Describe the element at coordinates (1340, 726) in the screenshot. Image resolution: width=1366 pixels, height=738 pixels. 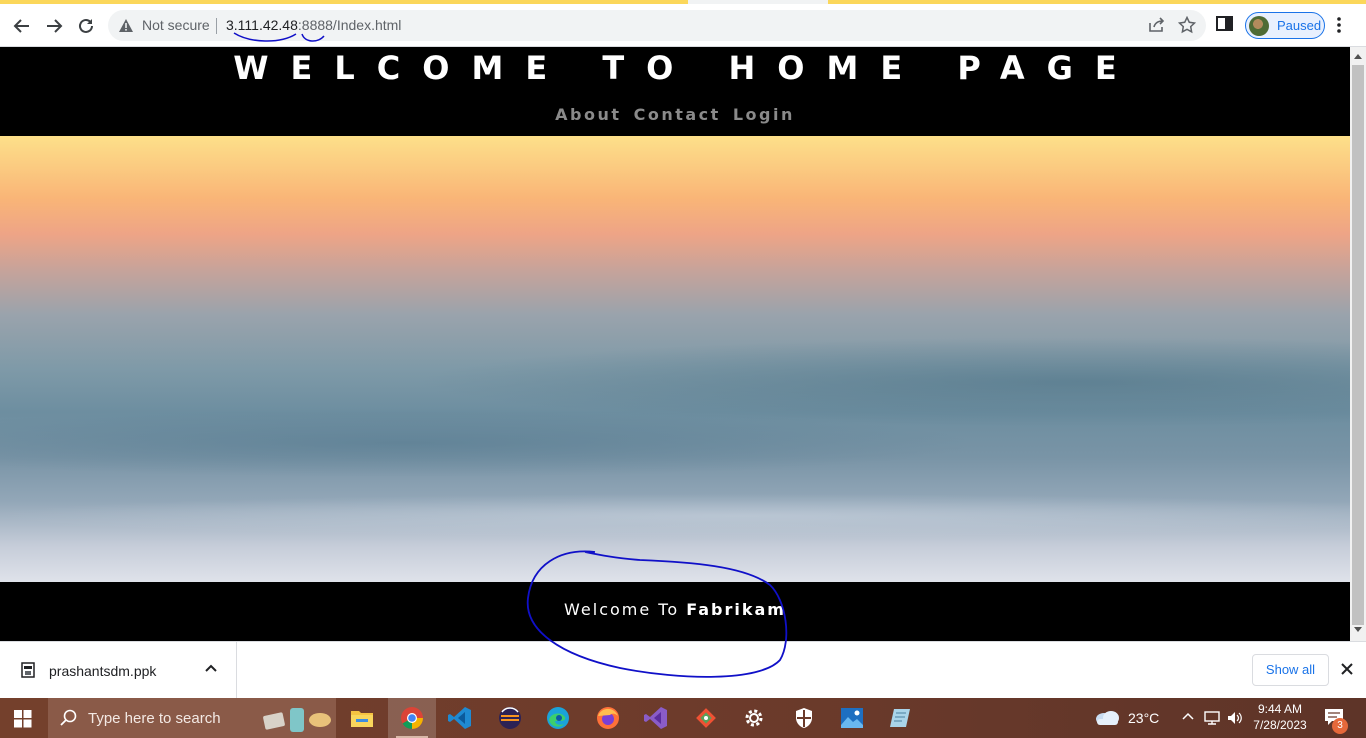
I see `notification-badge: 3` at that location.